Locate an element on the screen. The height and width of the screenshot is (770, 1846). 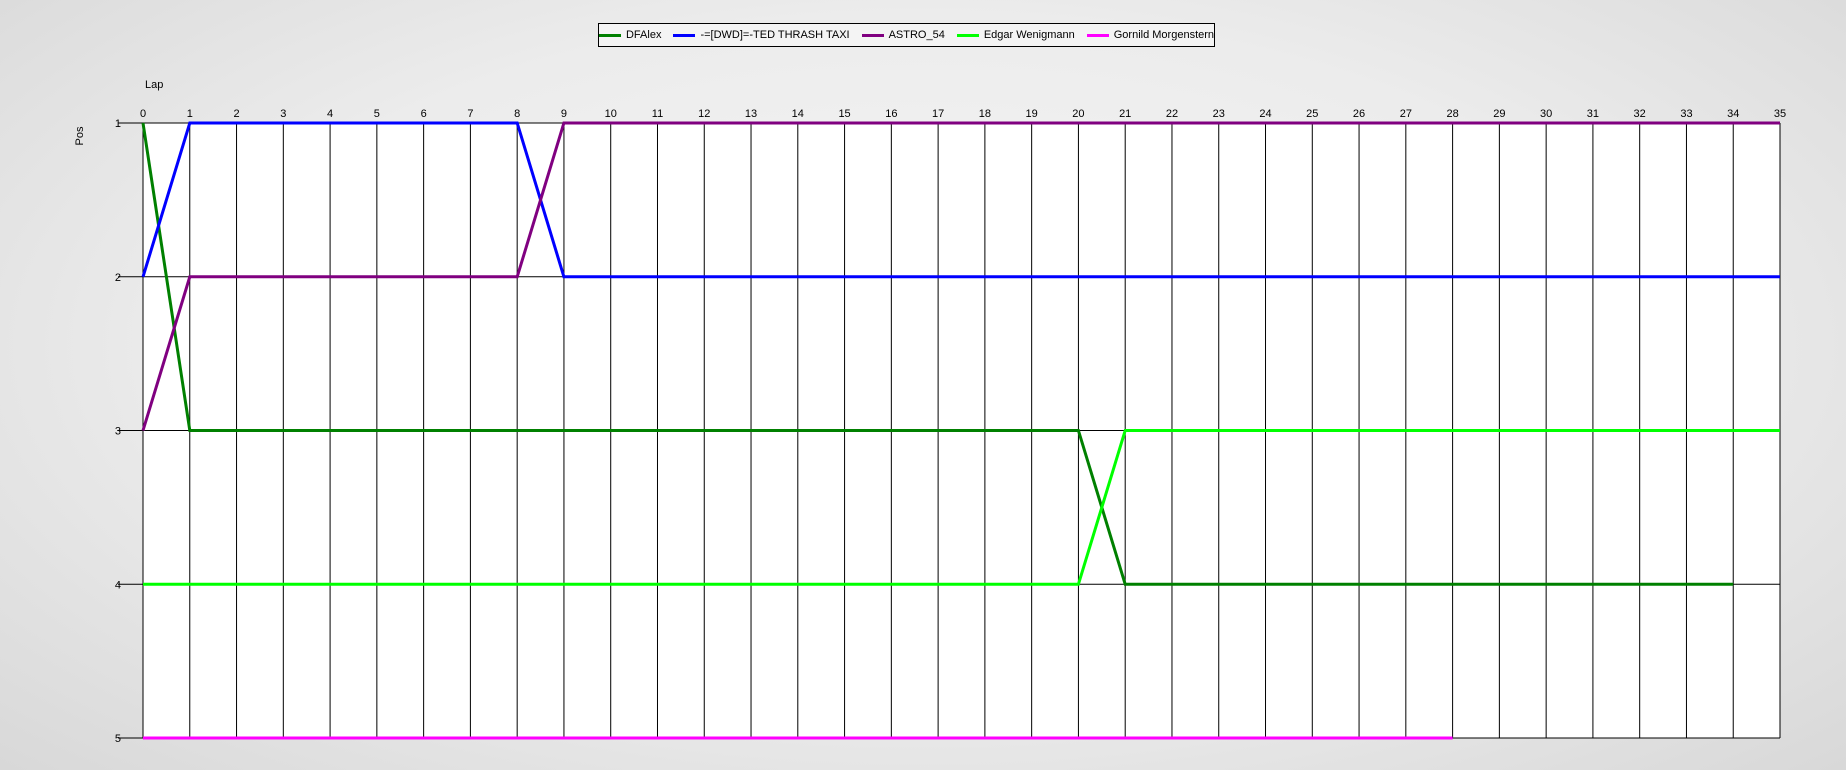
x-tick-label: 17 is located at coordinates (938, 114).